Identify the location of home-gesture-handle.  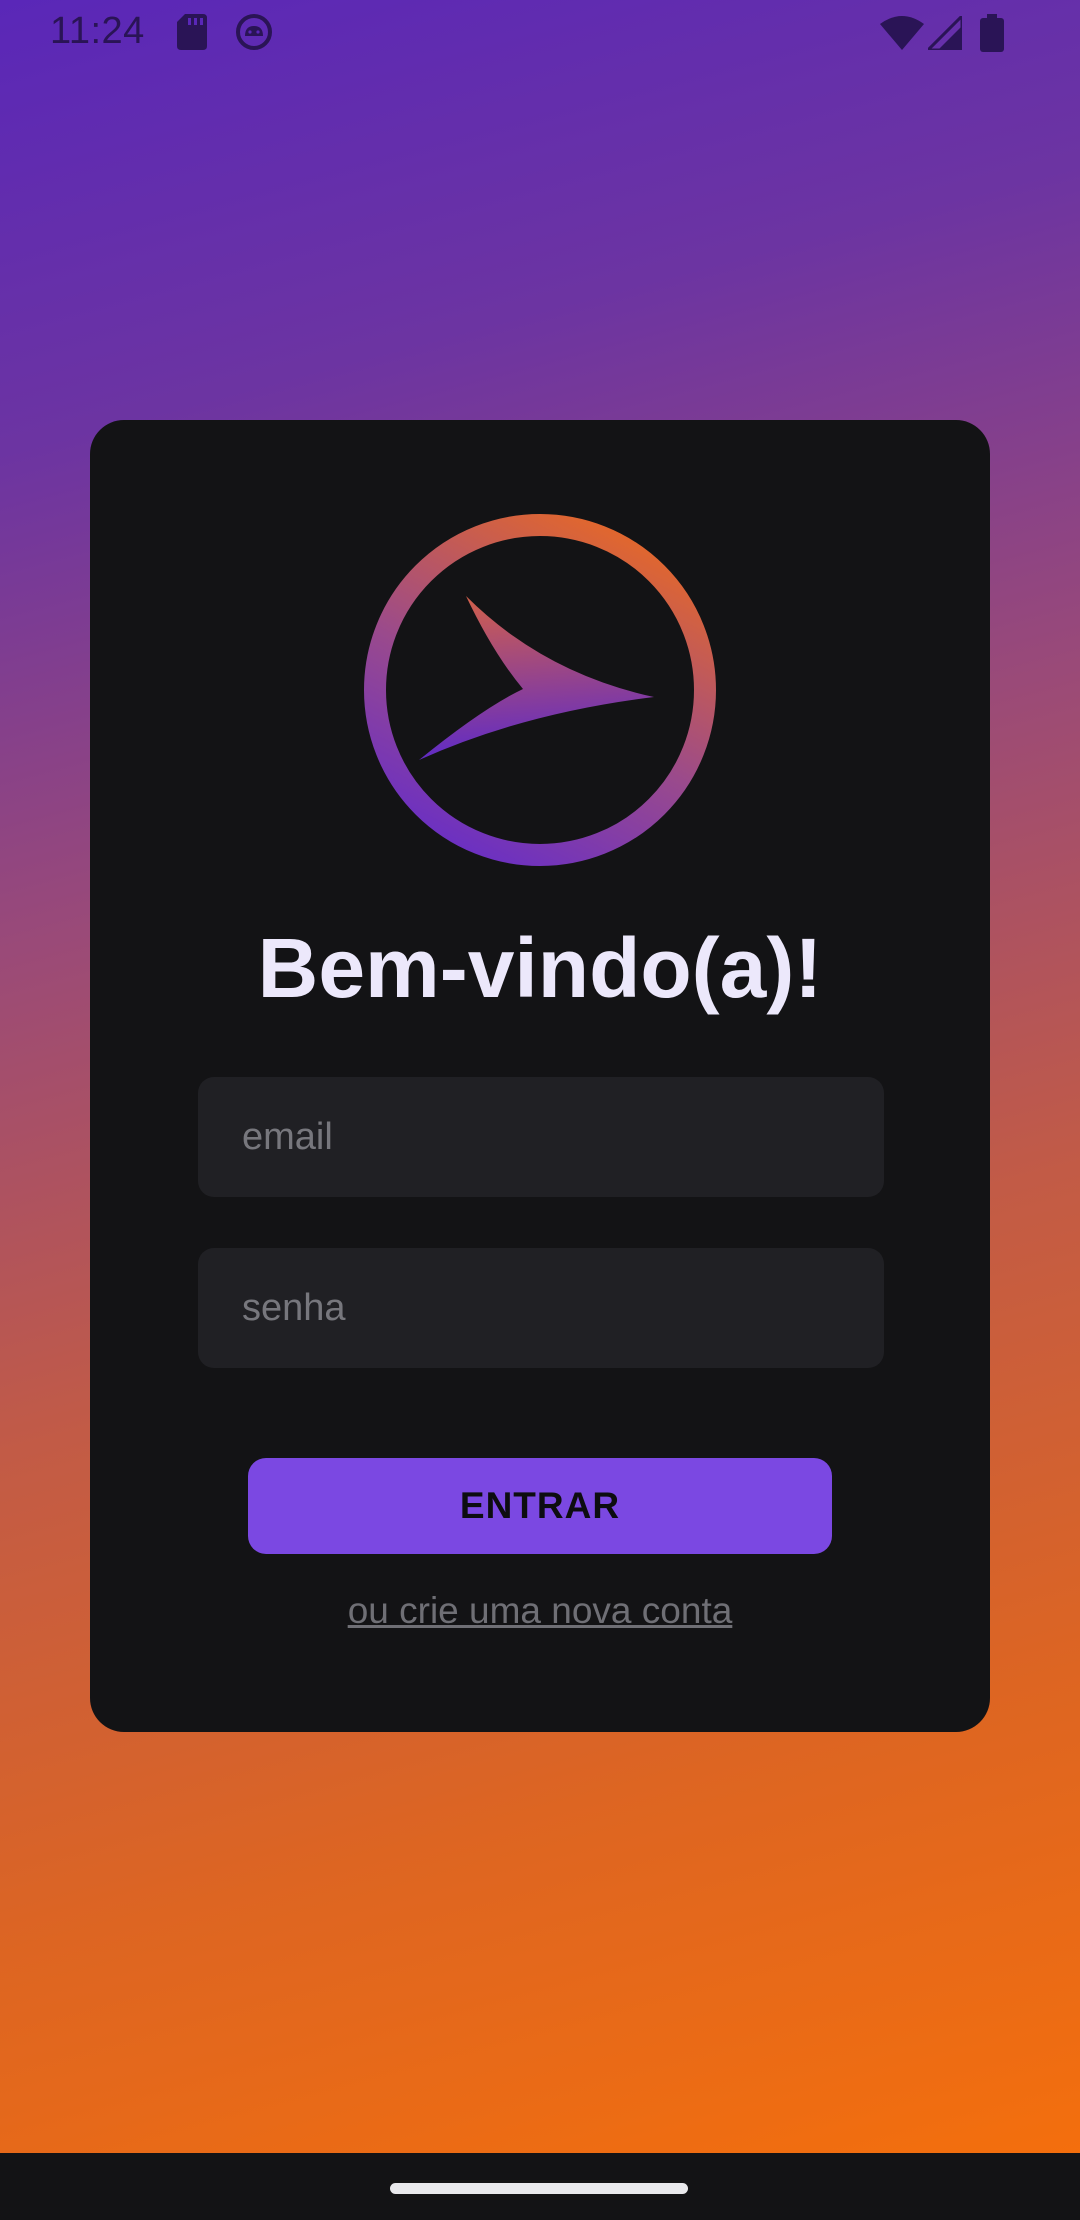
(539, 2188).